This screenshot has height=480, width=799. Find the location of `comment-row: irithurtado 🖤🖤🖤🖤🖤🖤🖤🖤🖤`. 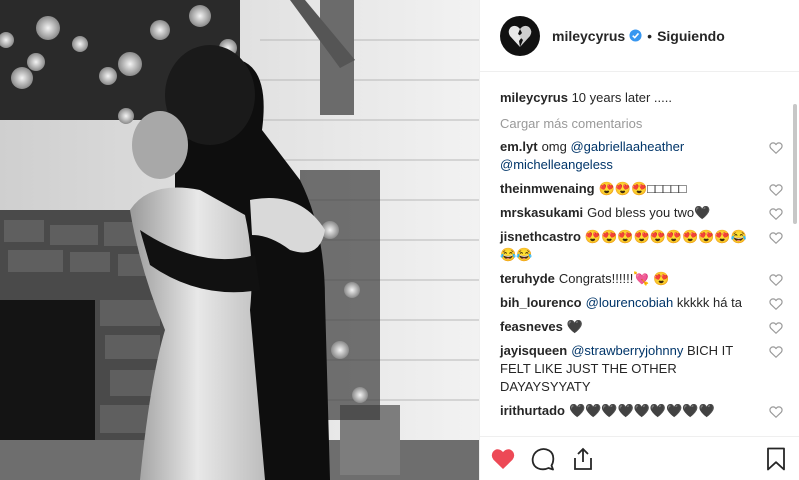

comment-row: irithurtado 🖤🖤🖤🖤🖤🖤🖤🖤🖤 is located at coordinates (641, 411).